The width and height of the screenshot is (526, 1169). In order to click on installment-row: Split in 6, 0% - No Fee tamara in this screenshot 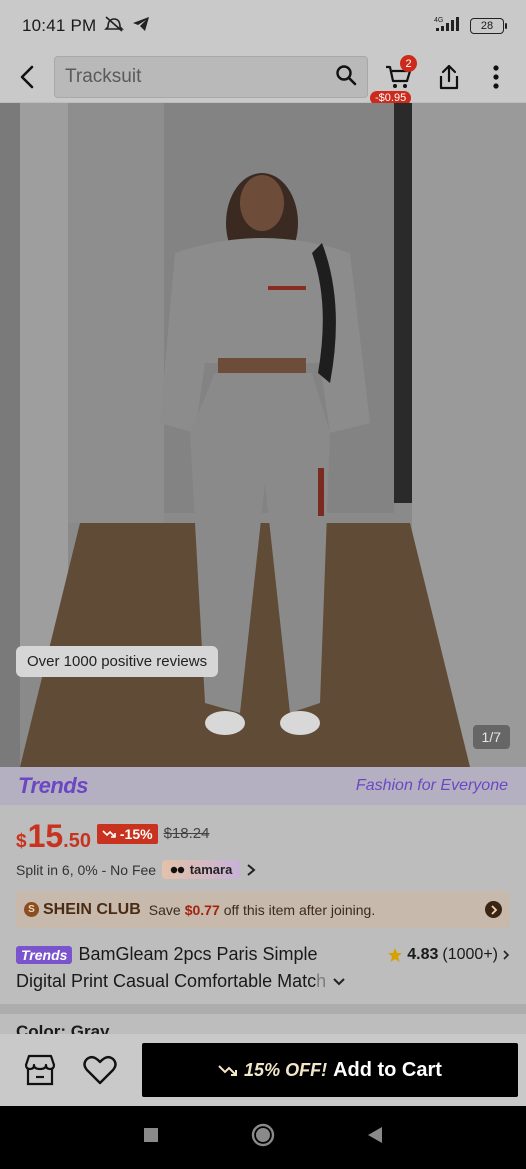, I will do `click(136, 869)`.